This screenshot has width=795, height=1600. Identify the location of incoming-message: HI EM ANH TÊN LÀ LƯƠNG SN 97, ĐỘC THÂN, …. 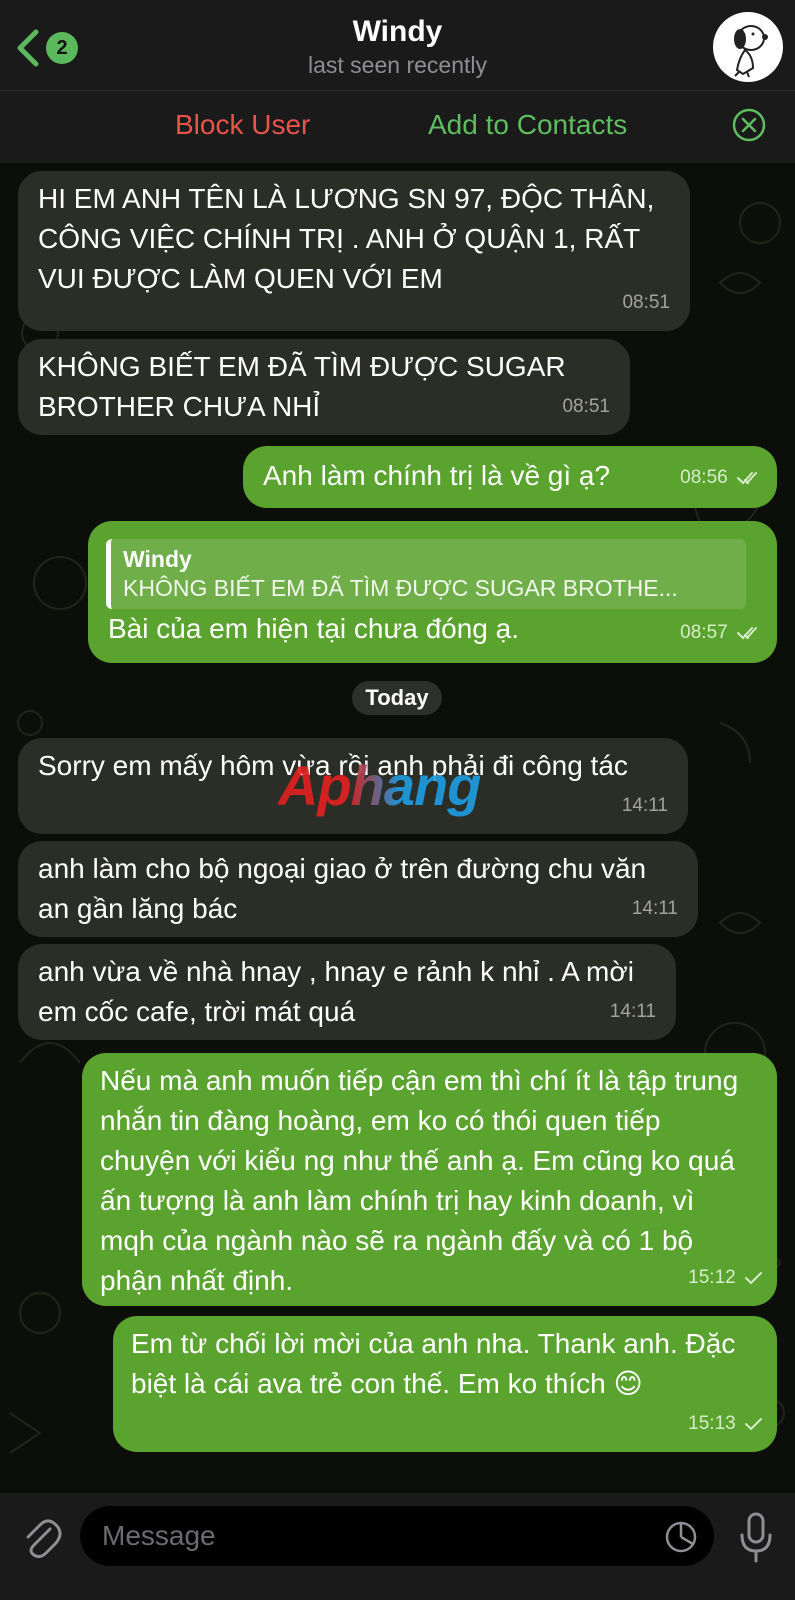
(354, 251).